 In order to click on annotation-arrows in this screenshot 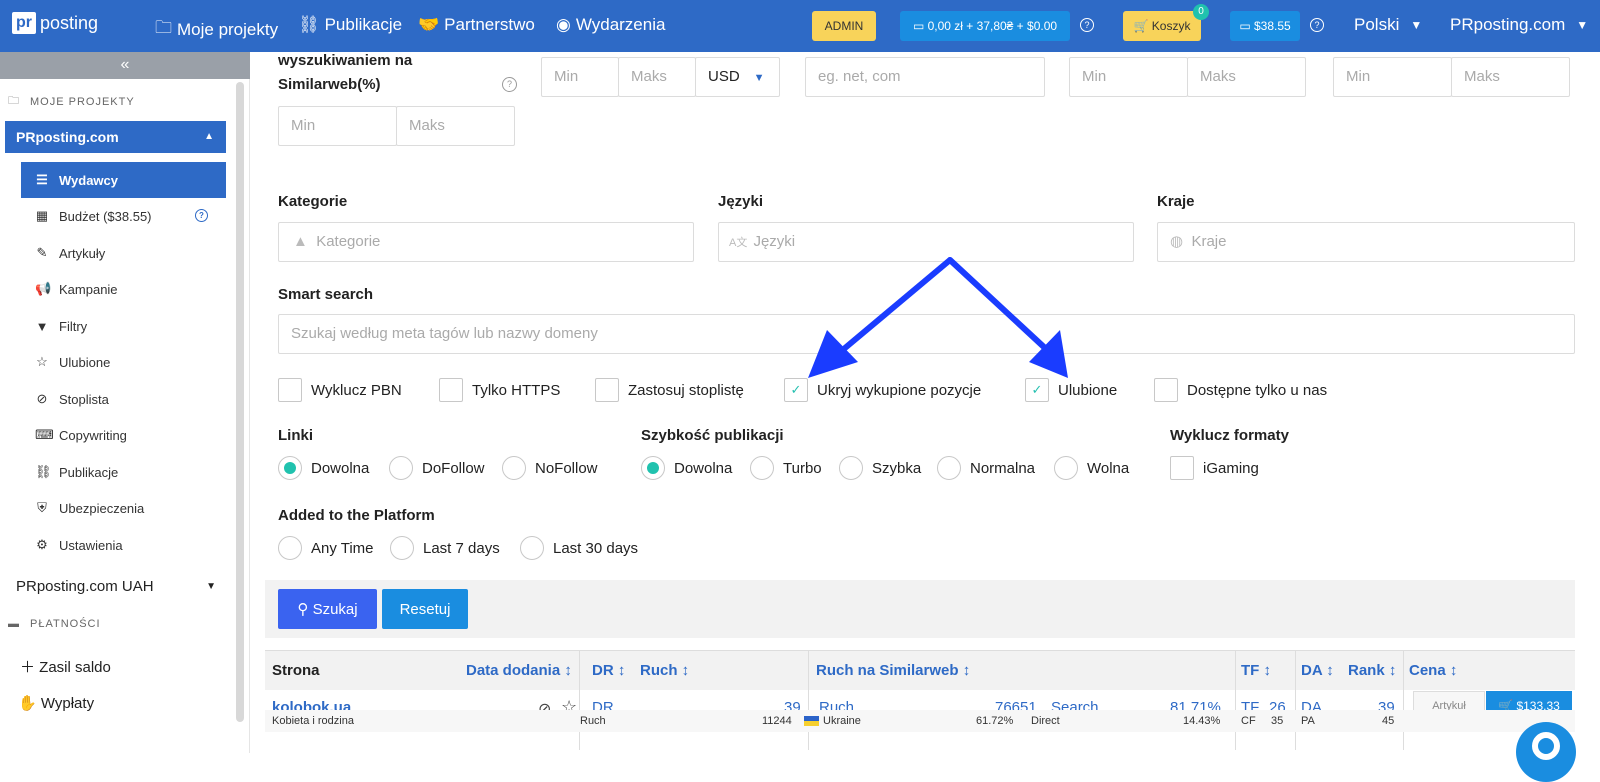, I will do `click(938, 317)`.